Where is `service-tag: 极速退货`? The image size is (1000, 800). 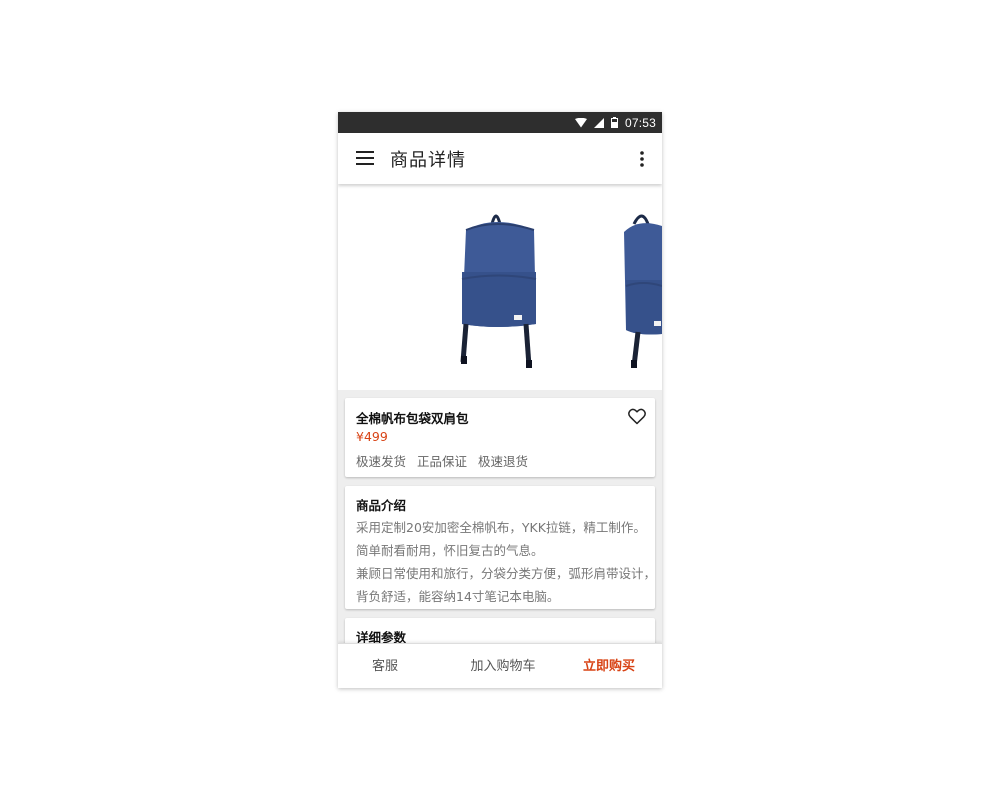
service-tag: 极速退货 is located at coordinates (503, 461).